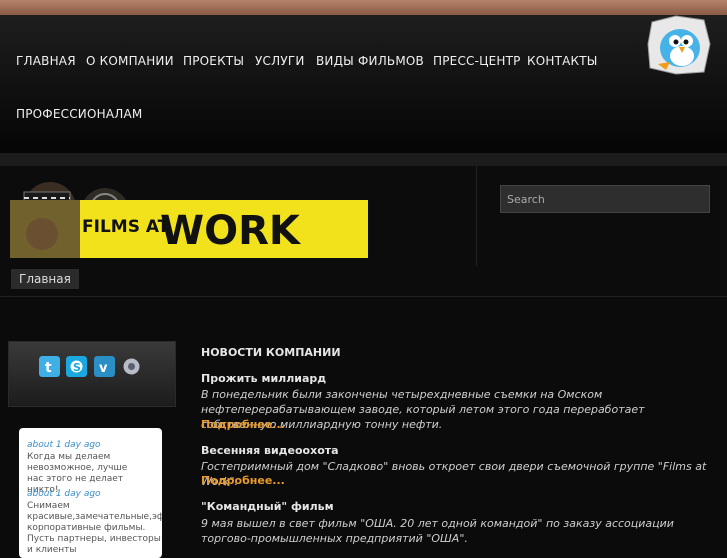 Image resolution: width=727 pixels, height=558 pixels. Describe the element at coordinates (370, 61) in the screenshot. I see `nav-item-film-types: ВИДЫ ФИЛЬМОВ` at that location.